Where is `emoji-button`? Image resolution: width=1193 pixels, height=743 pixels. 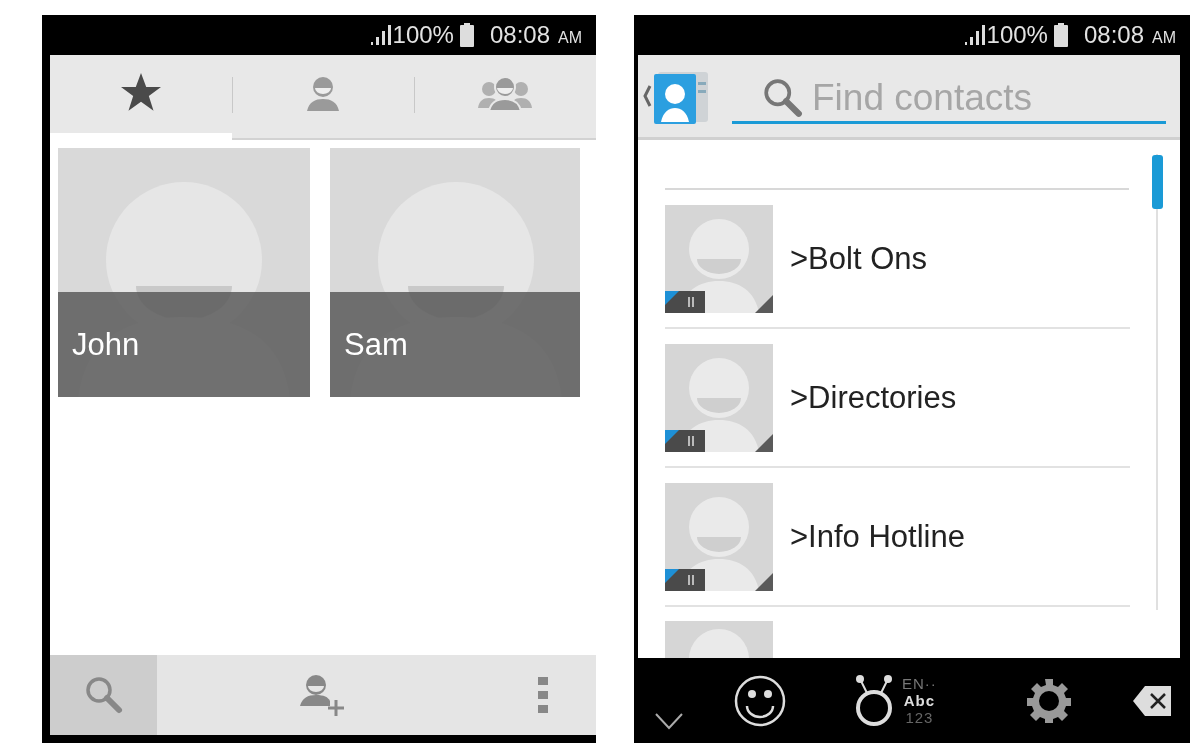
emoji-button is located at coordinates (760, 700).